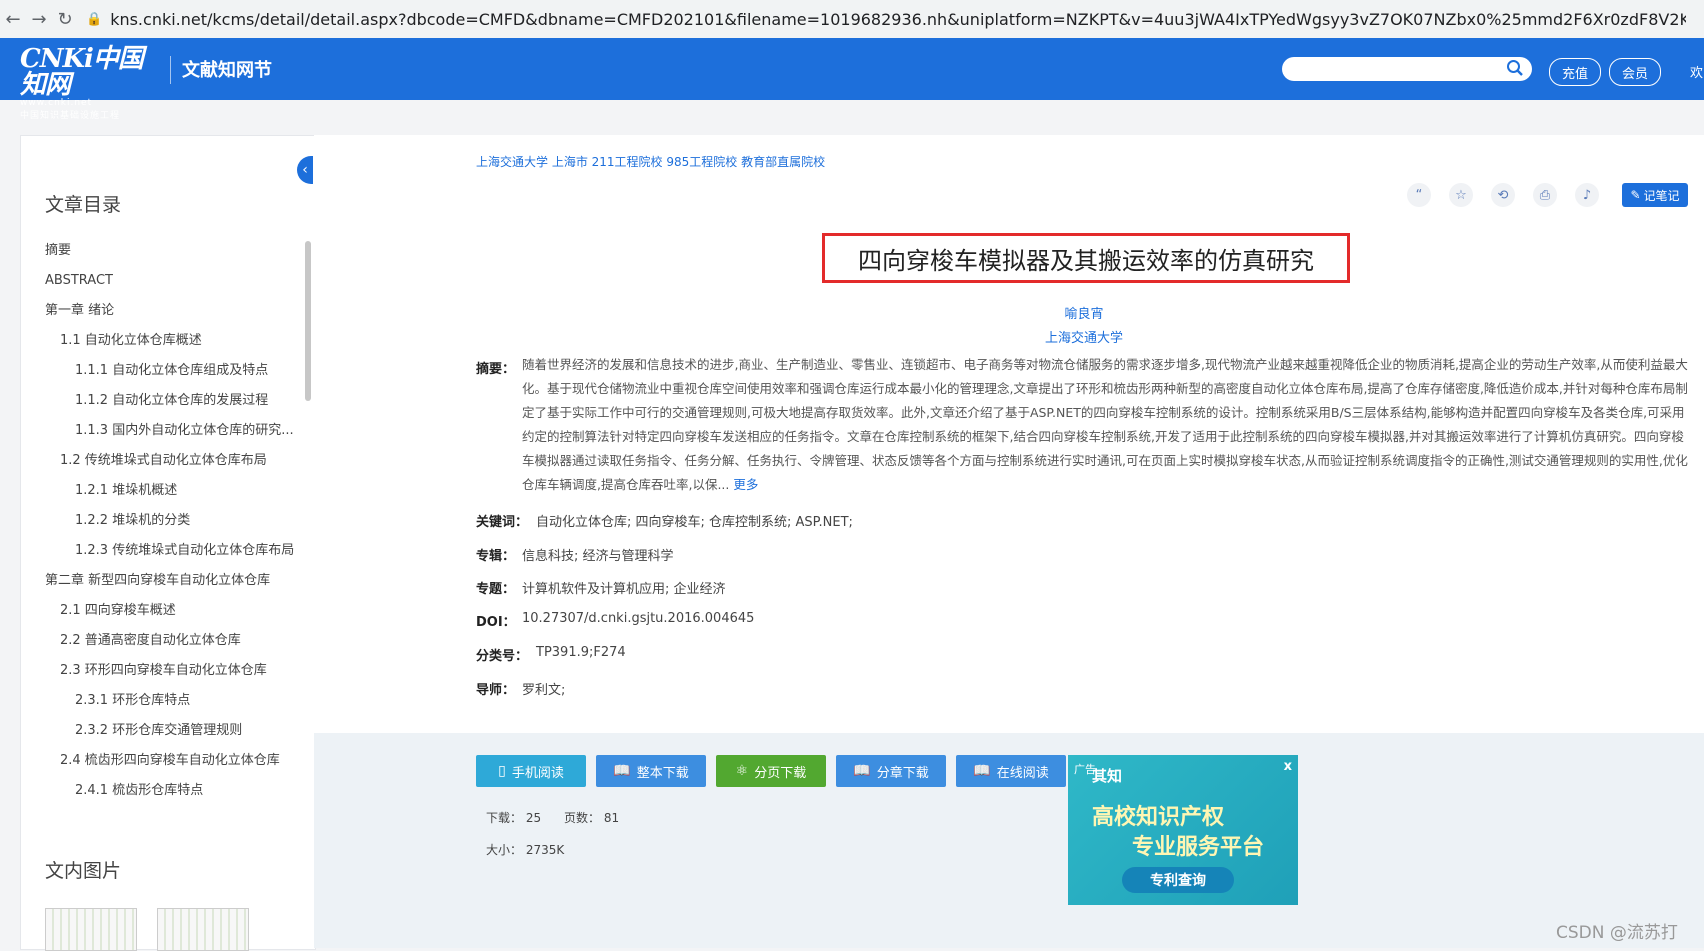 Image resolution: width=1704 pixels, height=951 pixels. I want to click on more-link: 更多, so click(745, 484).